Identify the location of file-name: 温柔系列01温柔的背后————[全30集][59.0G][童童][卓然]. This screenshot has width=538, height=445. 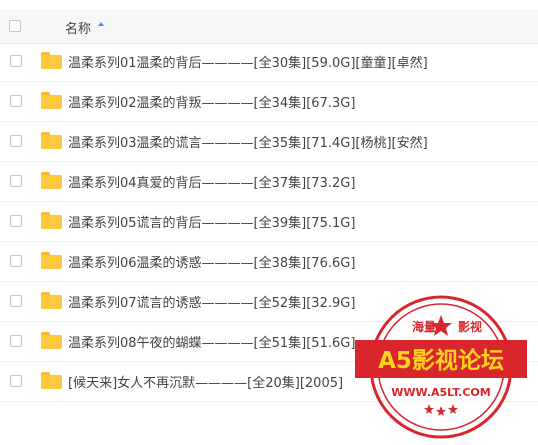
(248, 61).